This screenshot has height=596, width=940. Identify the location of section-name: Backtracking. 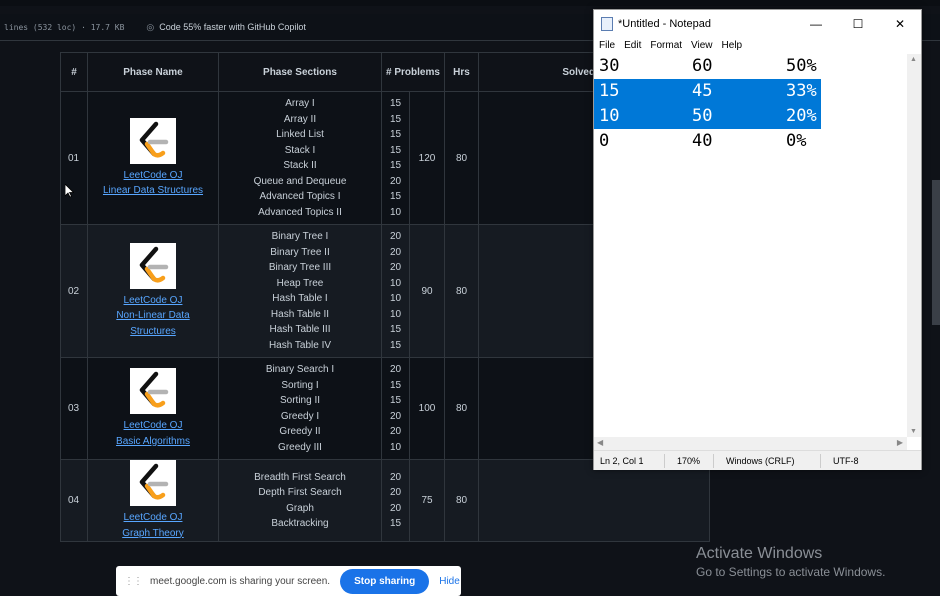
(300, 523).